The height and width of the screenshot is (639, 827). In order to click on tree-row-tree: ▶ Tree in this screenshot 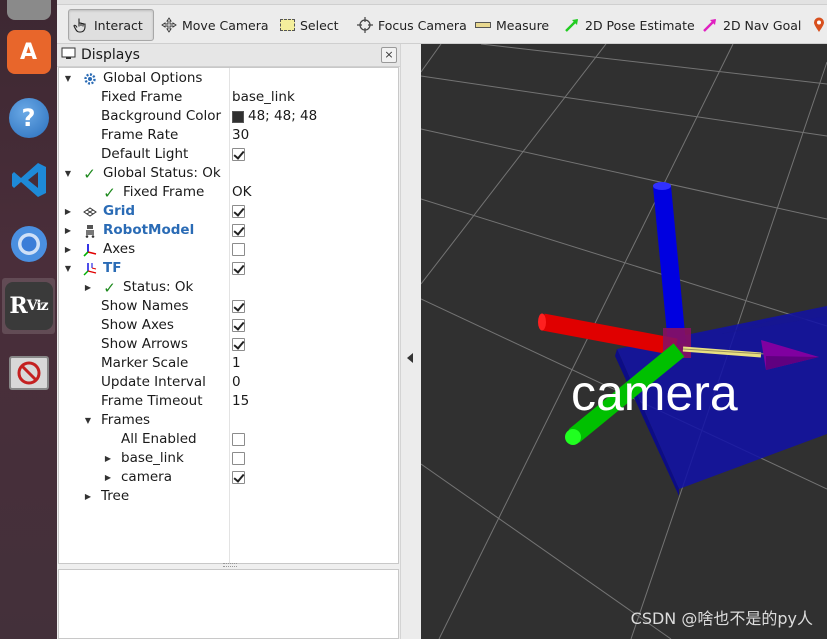, I will do `click(228, 496)`.